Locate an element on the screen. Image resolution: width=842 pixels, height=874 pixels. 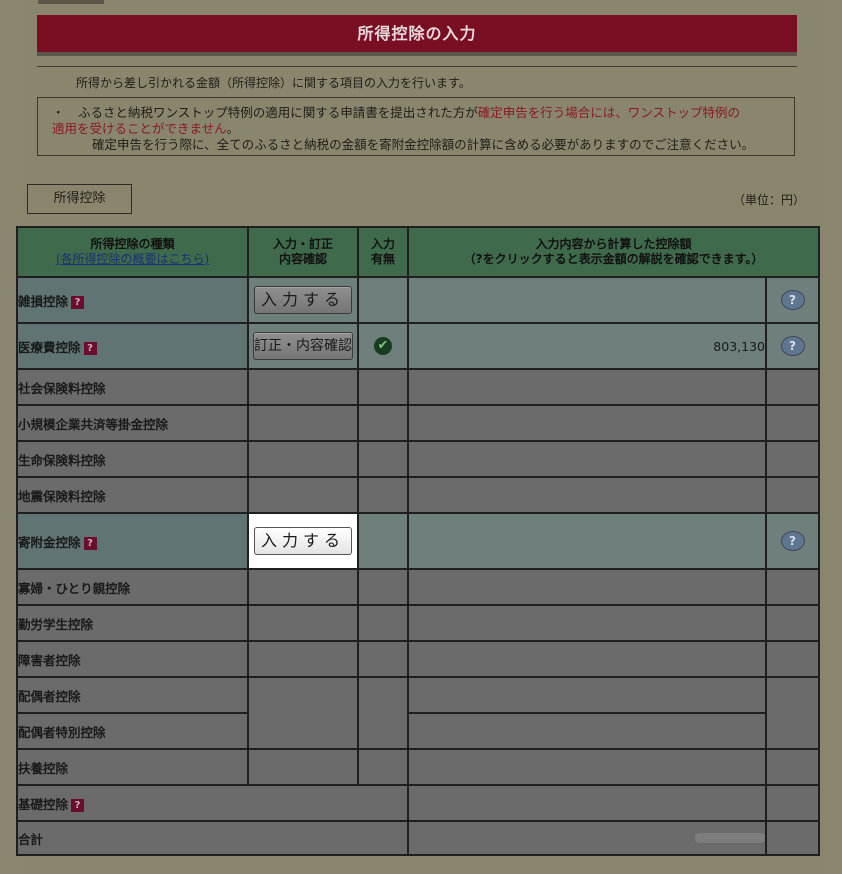
table-row: 合計 is located at coordinates (418, 838).